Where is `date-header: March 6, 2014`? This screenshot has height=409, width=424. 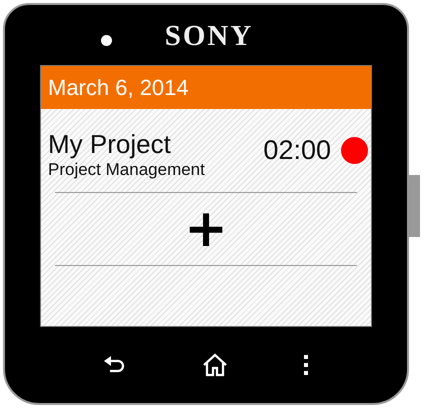
date-header: March 6, 2014 is located at coordinates (206, 87).